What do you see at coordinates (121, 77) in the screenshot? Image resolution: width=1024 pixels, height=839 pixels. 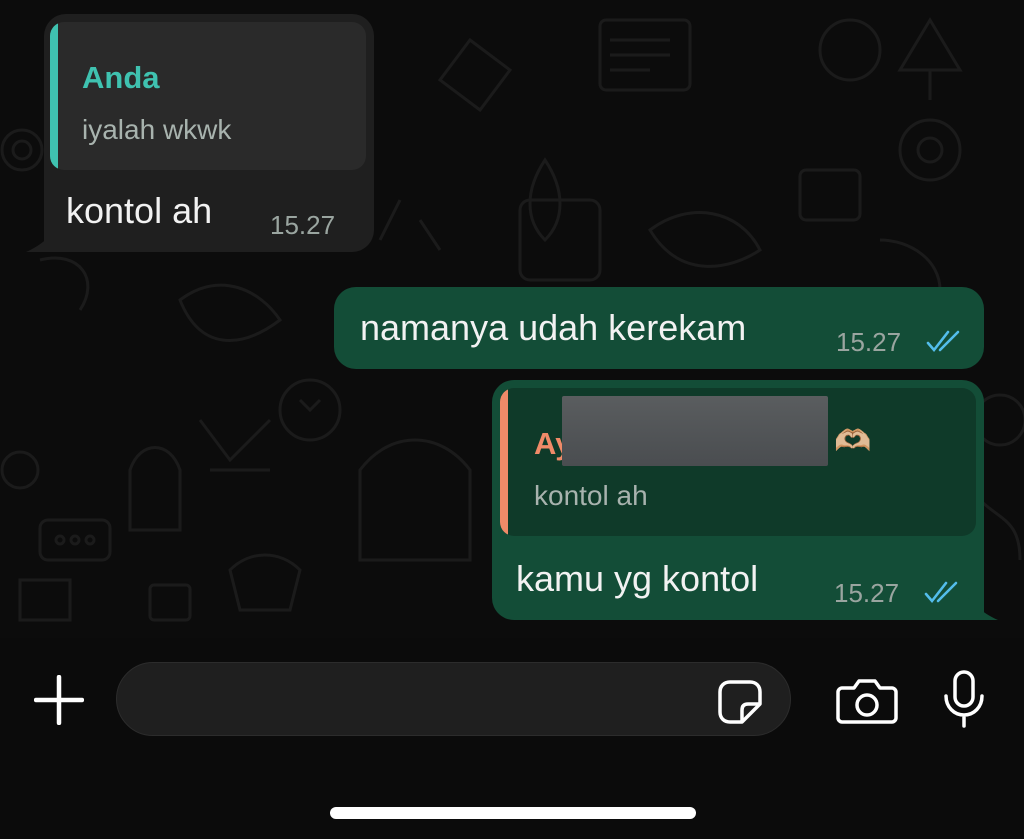 I see `quoted-sender-name: Anda` at bounding box center [121, 77].